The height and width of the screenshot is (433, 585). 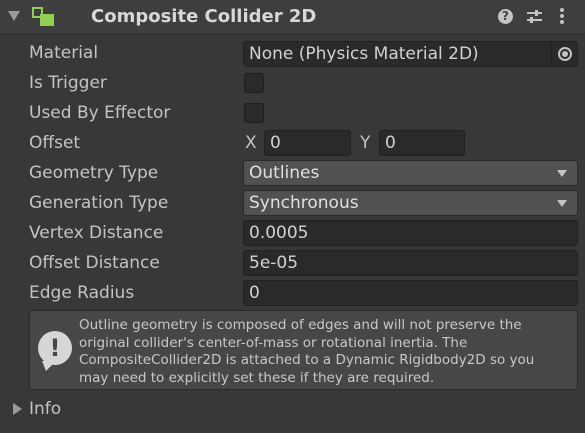 I want to click on info-foldout-label: Info, so click(x=45, y=409).